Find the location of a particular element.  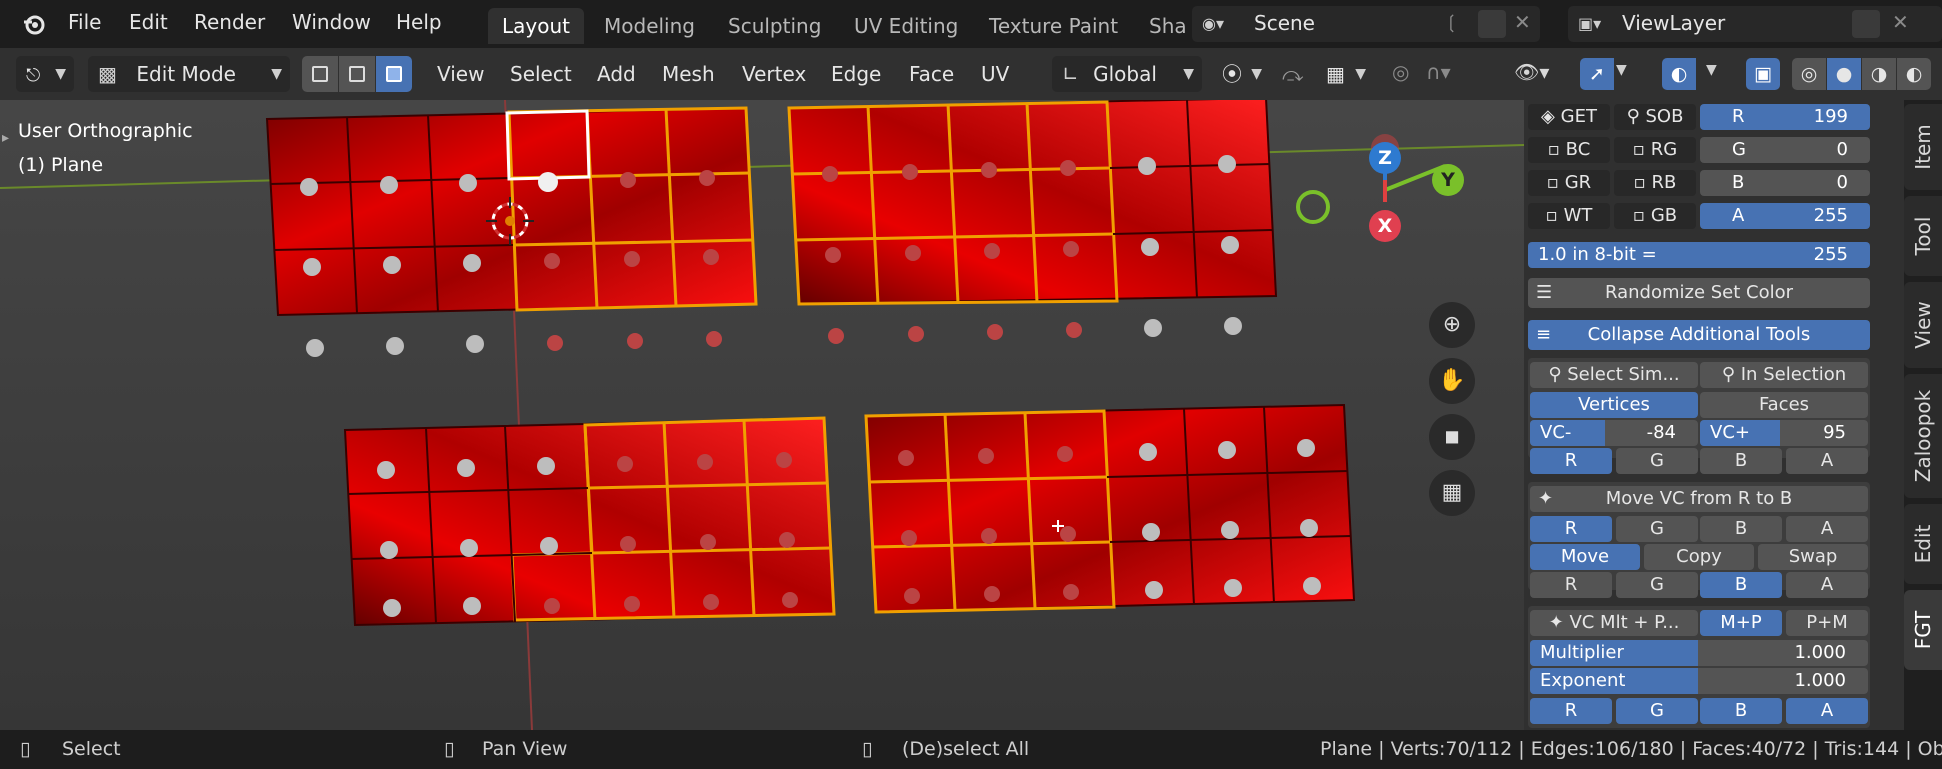

in-selection-button: ⚲ In Selection is located at coordinates (1784, 375).